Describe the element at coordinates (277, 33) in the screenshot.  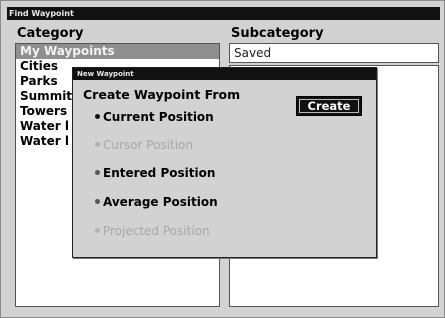
I see `subcategory-header: Subcategory` at that location.